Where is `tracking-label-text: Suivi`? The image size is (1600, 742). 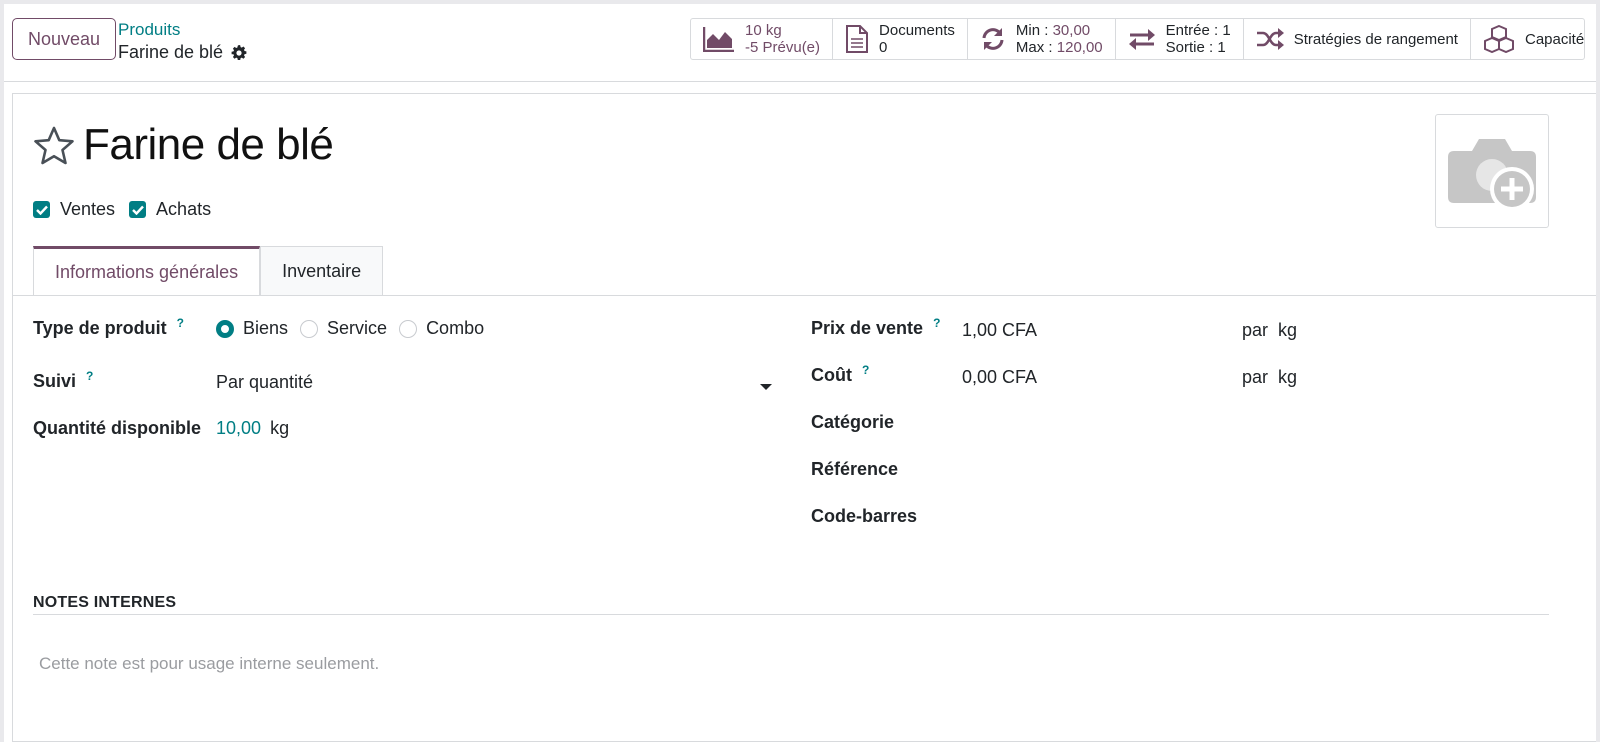
tracking-label-text: Suivi is located at coordinates (55, 381).